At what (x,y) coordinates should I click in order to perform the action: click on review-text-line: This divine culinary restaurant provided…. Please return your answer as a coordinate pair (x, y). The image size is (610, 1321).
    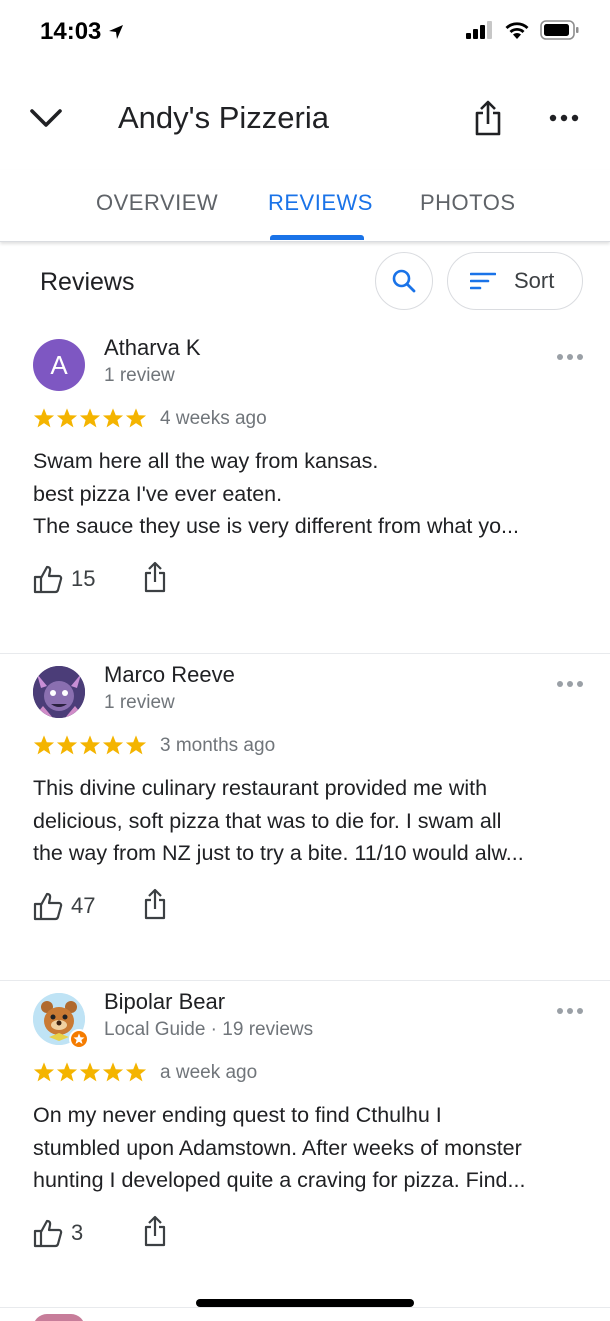
    Looking at the image, I should click on (260, 788).